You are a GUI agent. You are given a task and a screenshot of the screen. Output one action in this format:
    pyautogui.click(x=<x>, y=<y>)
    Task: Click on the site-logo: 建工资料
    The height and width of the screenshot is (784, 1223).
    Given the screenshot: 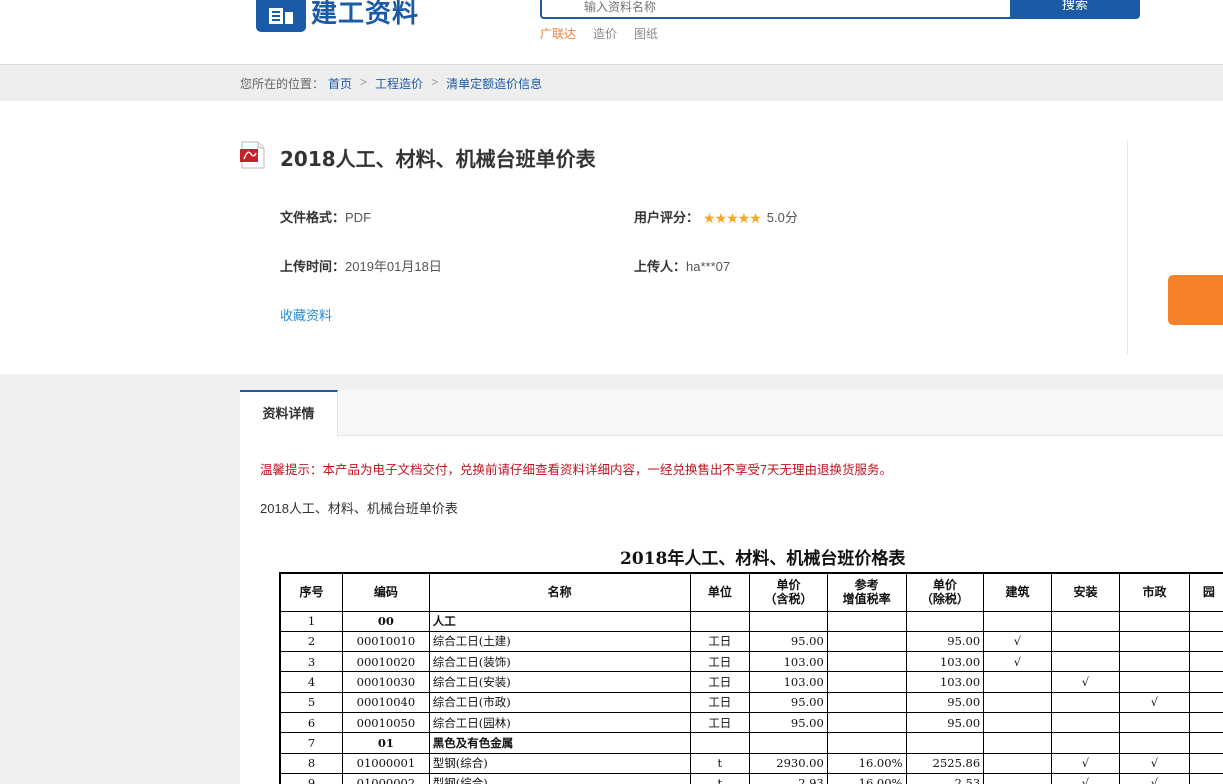 What is the action you would take?
    pyautogui.click(x=337, y=16)
    